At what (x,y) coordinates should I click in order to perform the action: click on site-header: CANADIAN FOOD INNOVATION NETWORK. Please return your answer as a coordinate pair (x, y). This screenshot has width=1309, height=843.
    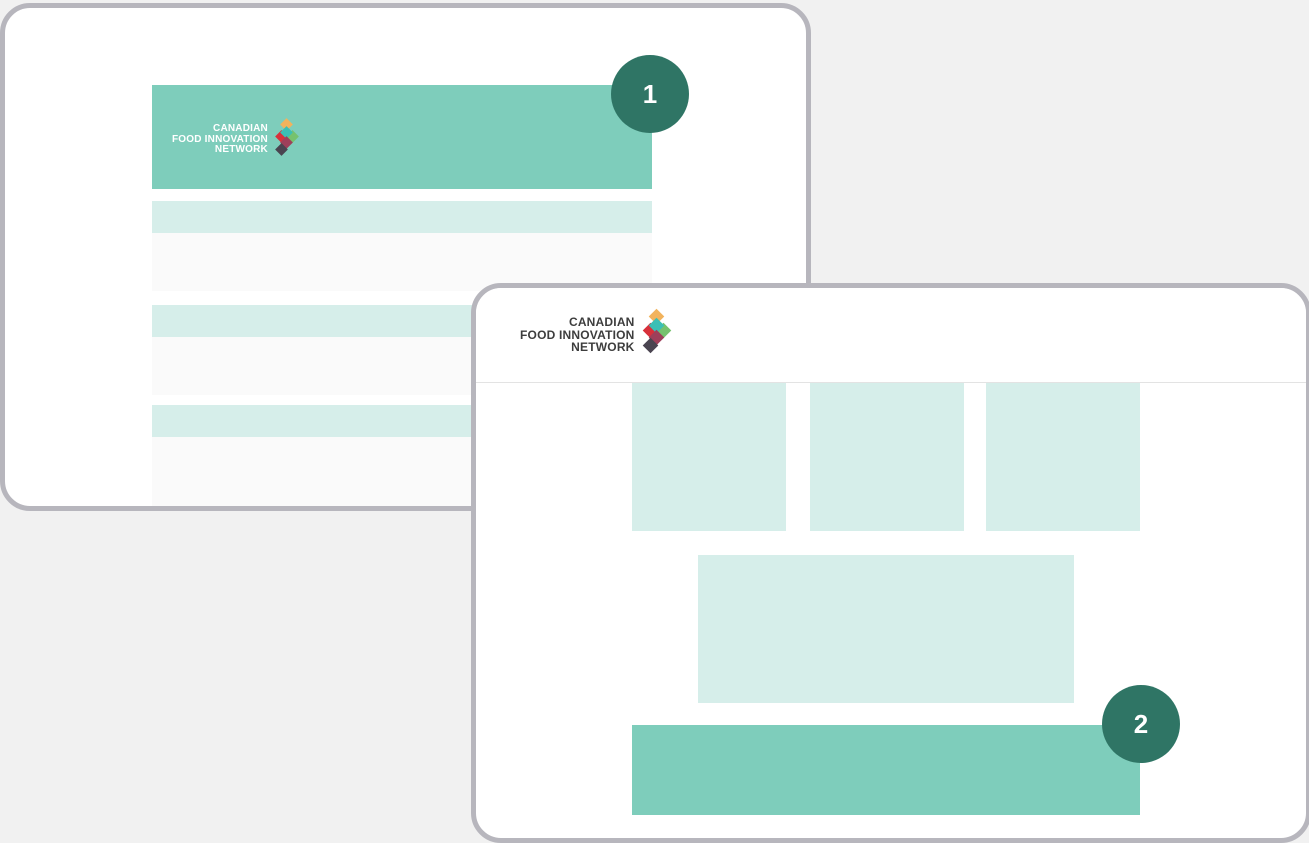
    Looking at the image, I should click on (891, 335).